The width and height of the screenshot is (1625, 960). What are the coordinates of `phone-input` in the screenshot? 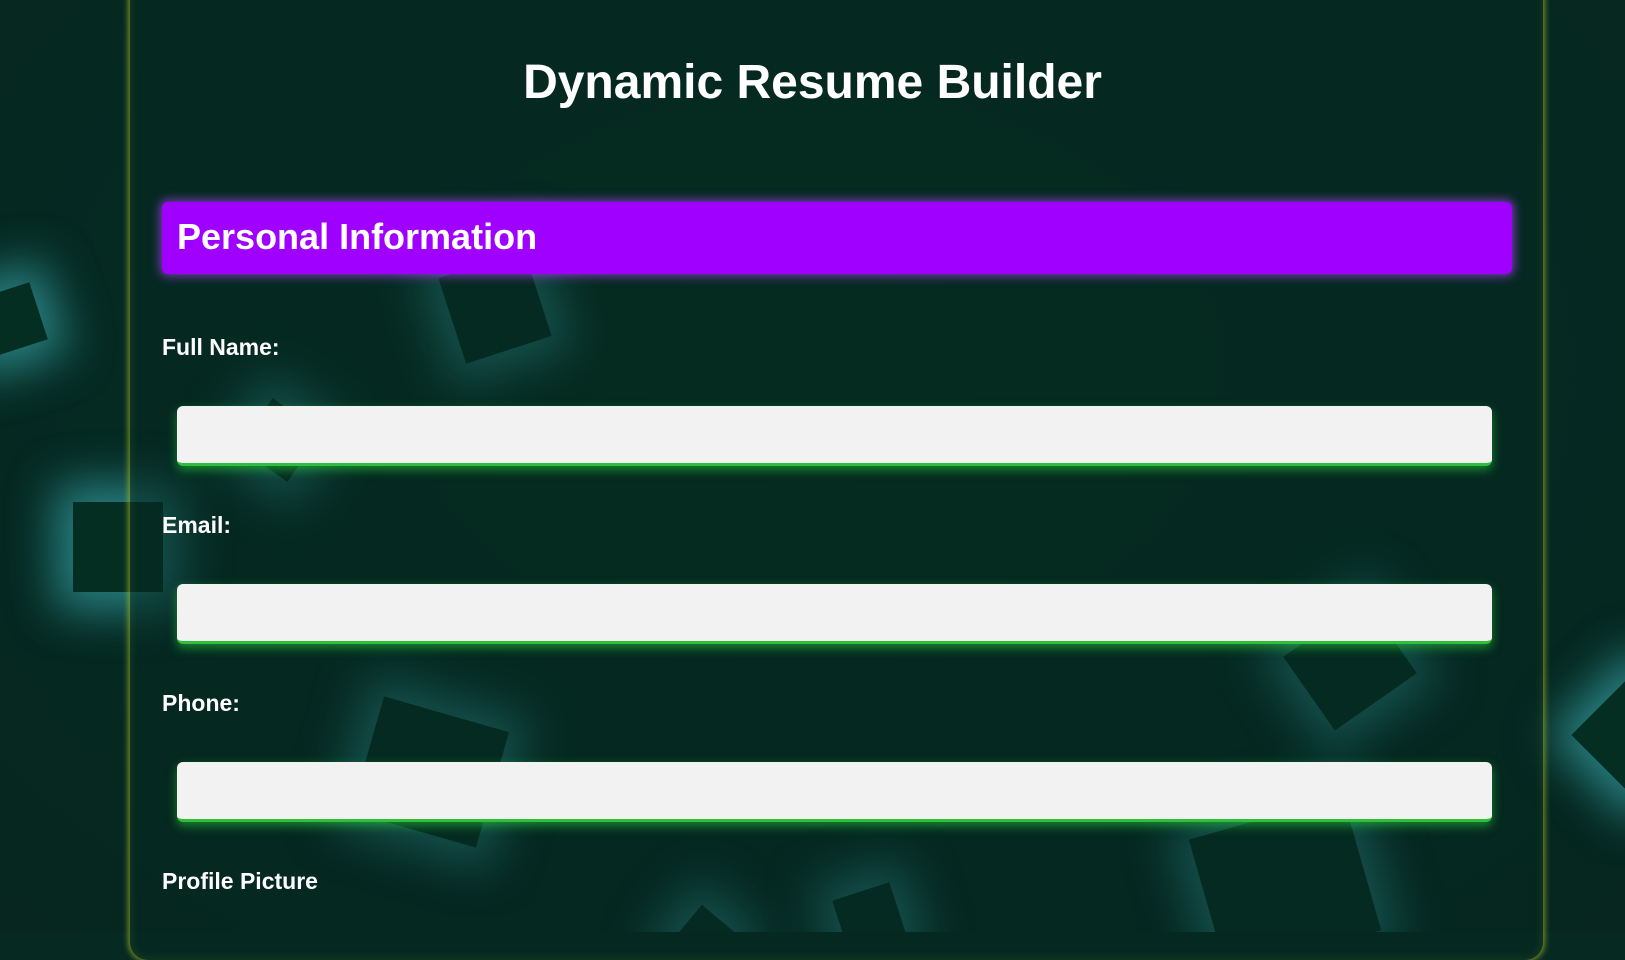 It's located at (834, 792).